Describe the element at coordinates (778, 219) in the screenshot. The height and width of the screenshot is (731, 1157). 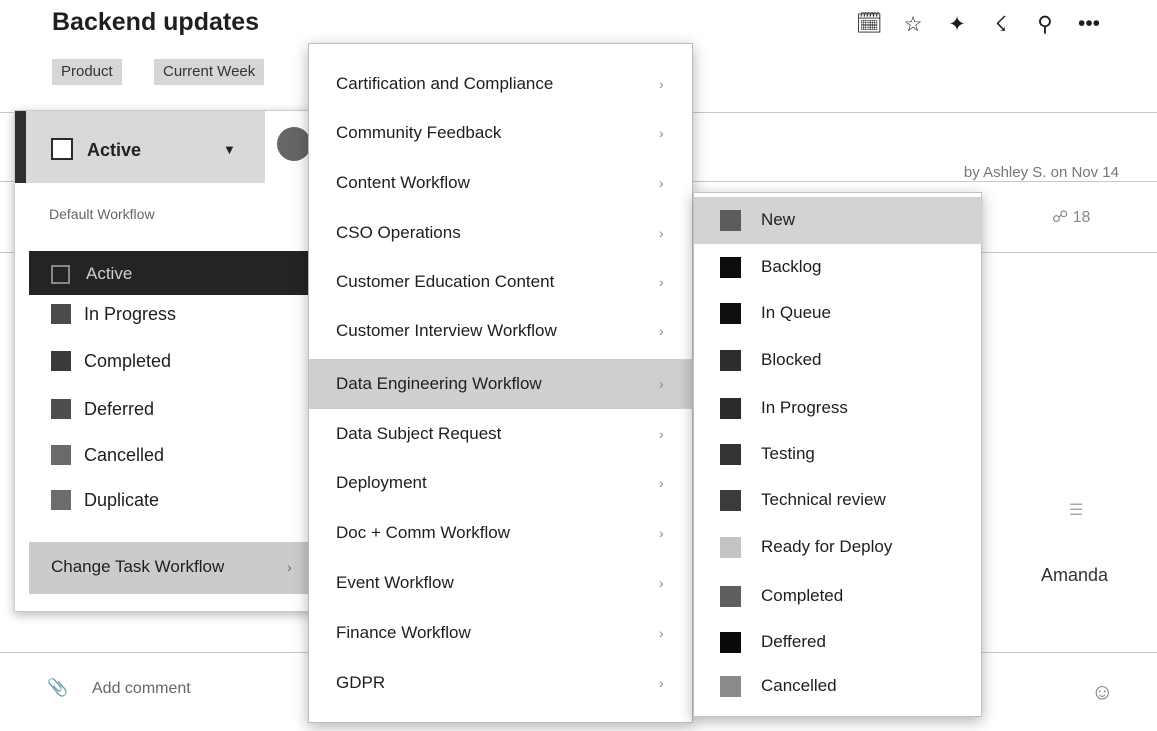
I see `state-option-label: New` at that location.